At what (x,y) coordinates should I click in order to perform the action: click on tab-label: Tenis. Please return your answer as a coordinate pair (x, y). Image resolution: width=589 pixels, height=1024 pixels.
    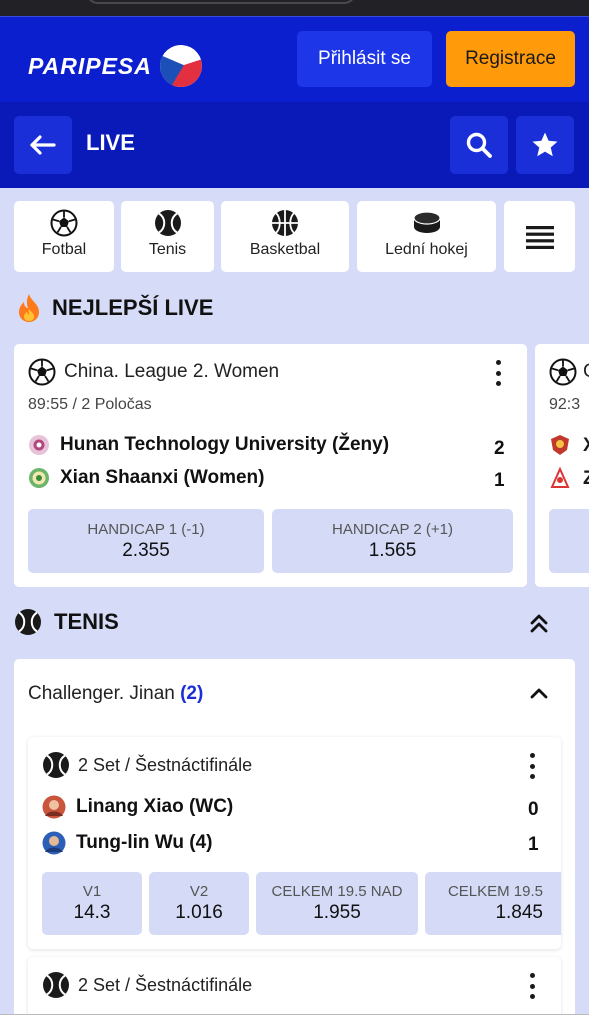
    Looking at the image, I should click on (167, 249).